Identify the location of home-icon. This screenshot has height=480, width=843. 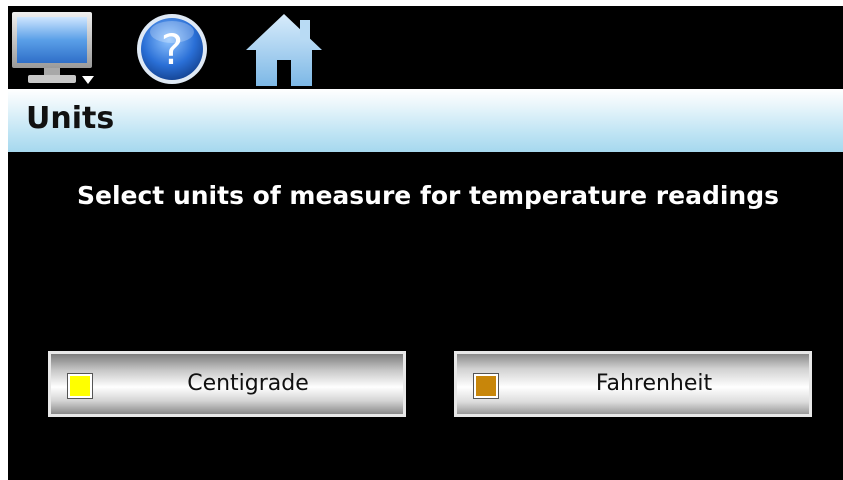
(284, 49).